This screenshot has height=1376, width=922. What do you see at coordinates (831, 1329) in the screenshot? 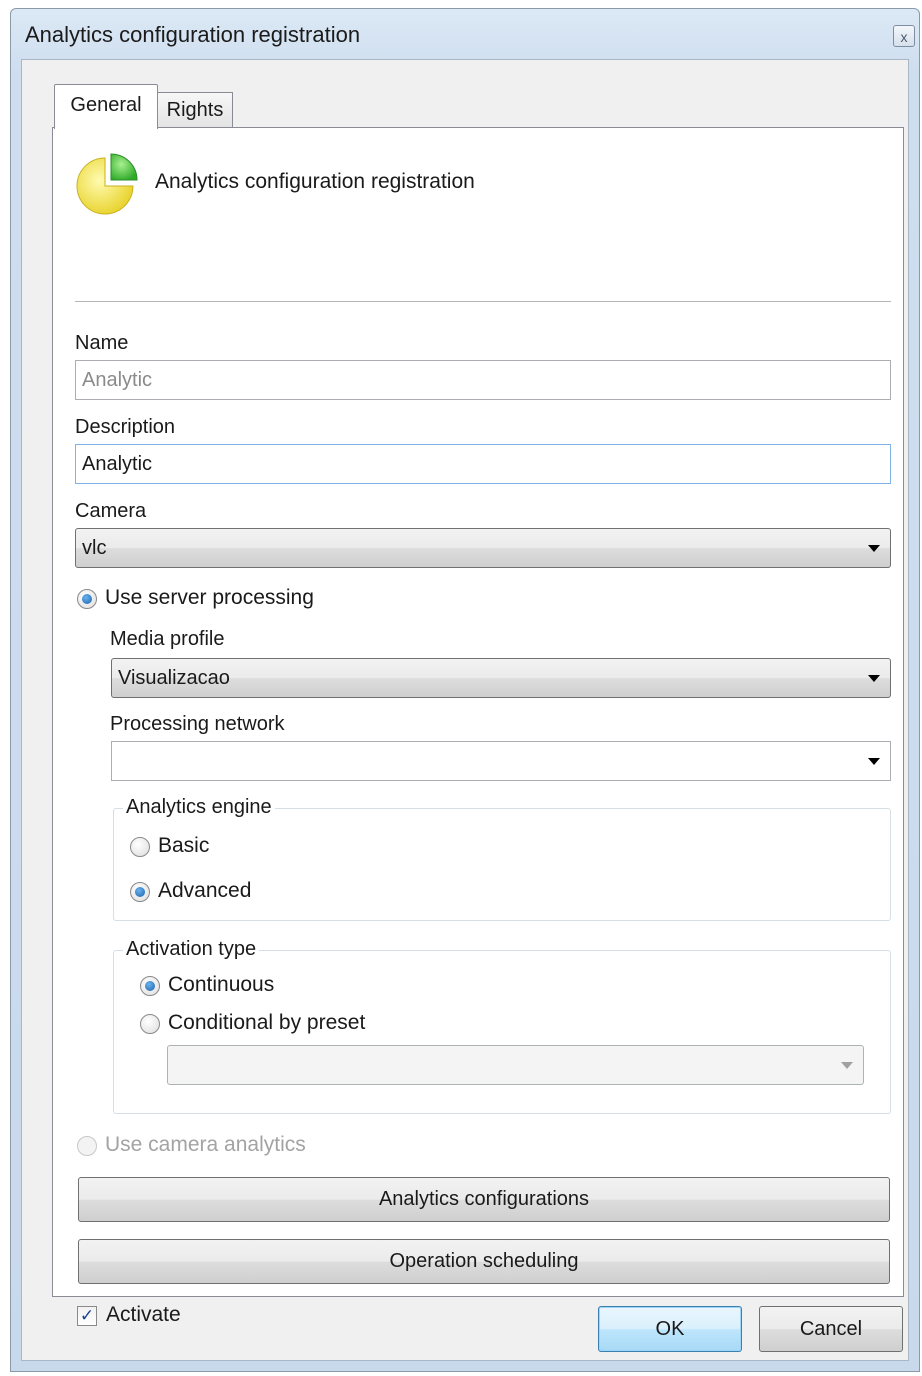
I see `cancel-button: Cancel` at bounding box center [831, 1329].